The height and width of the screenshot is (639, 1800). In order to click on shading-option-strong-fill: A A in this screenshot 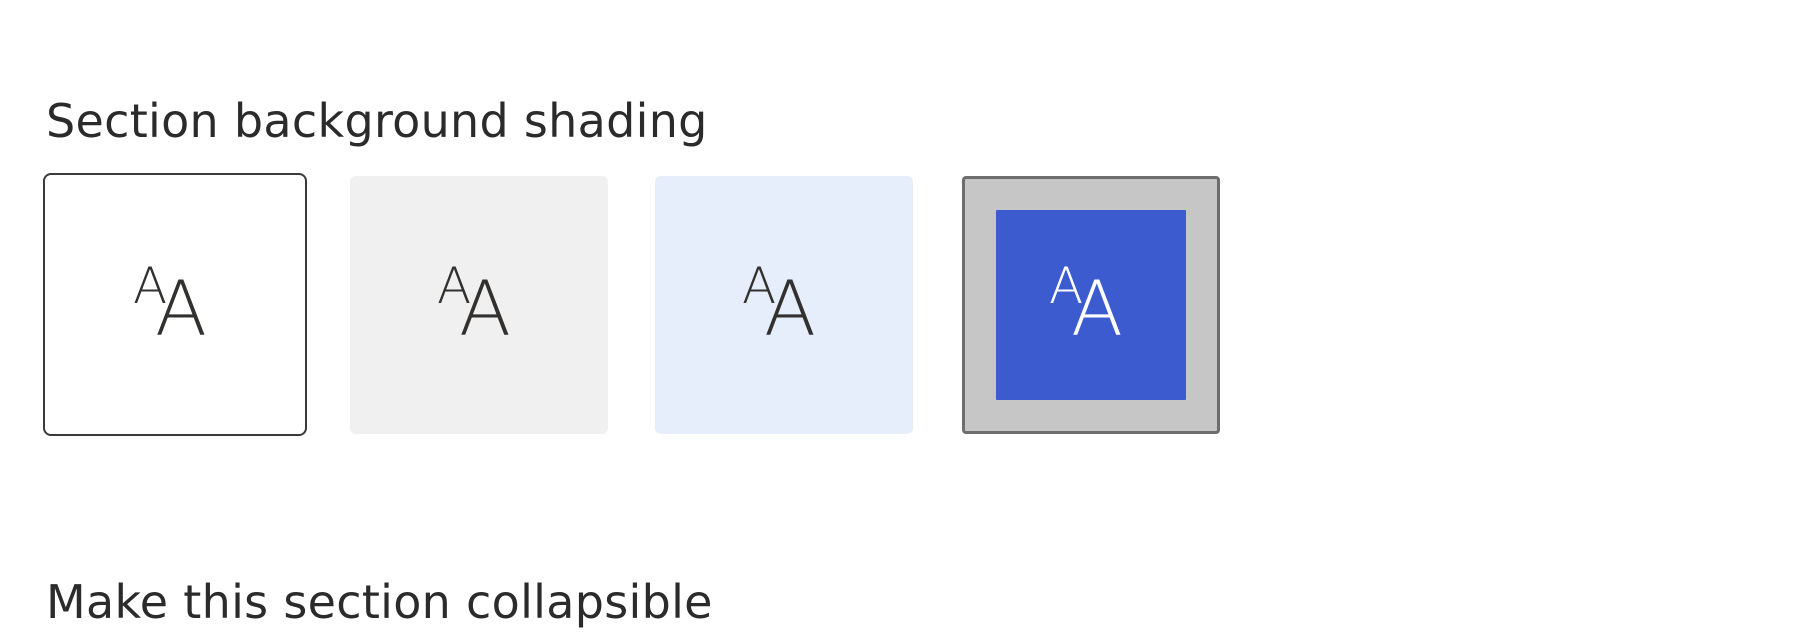, I will do `click(1091, 305)`.